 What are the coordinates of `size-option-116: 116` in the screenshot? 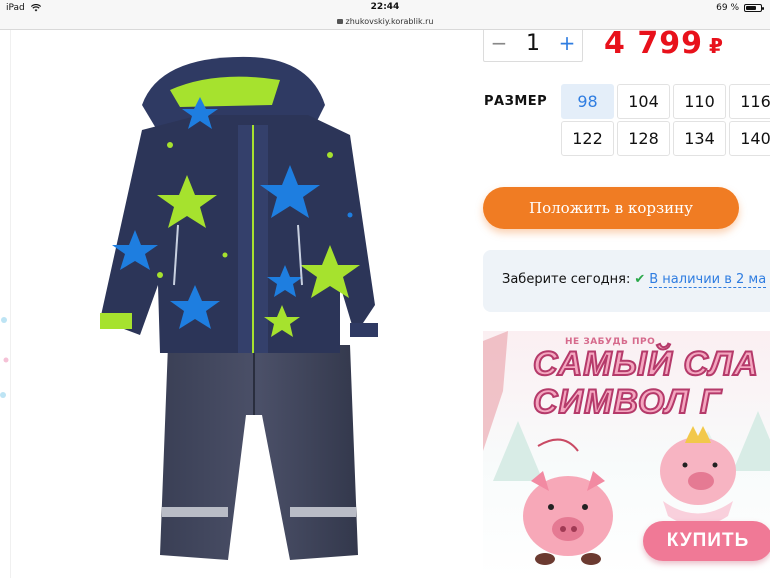 It's located at (749, 101).